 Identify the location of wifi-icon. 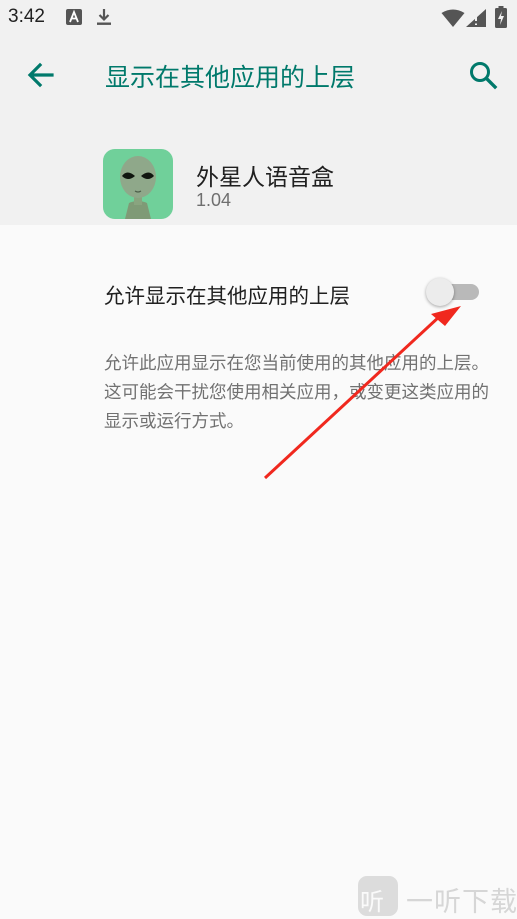
(453, 20).